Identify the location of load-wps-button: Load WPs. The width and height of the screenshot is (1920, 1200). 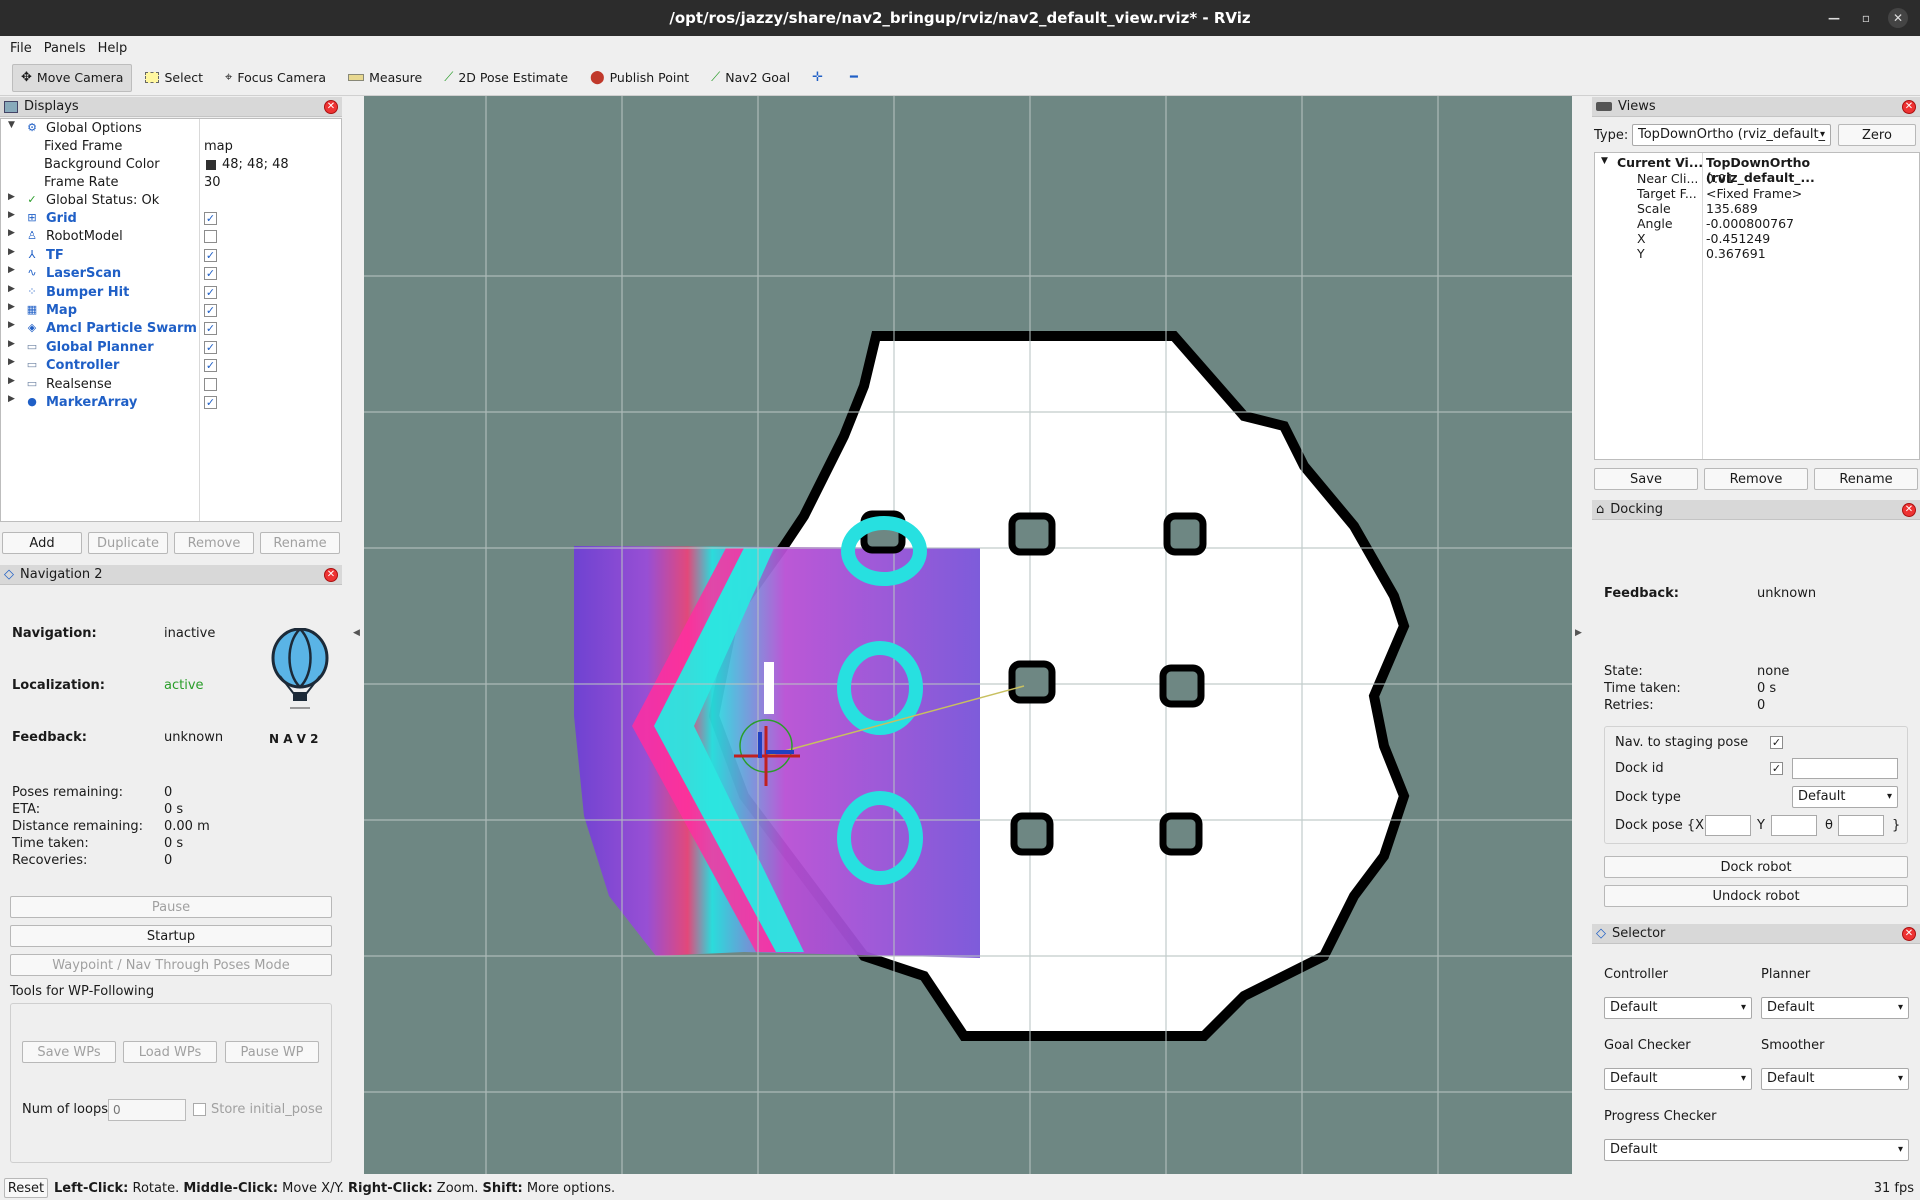
(170, 1052).